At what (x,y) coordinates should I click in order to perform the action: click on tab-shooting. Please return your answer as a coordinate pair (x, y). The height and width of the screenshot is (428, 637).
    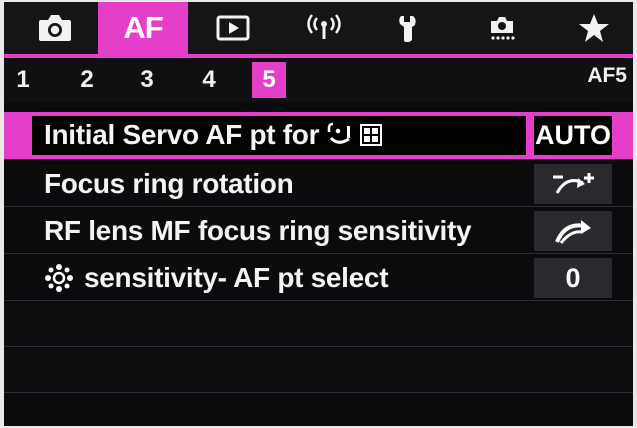
    Looking at the image, I should click on (55, 28).